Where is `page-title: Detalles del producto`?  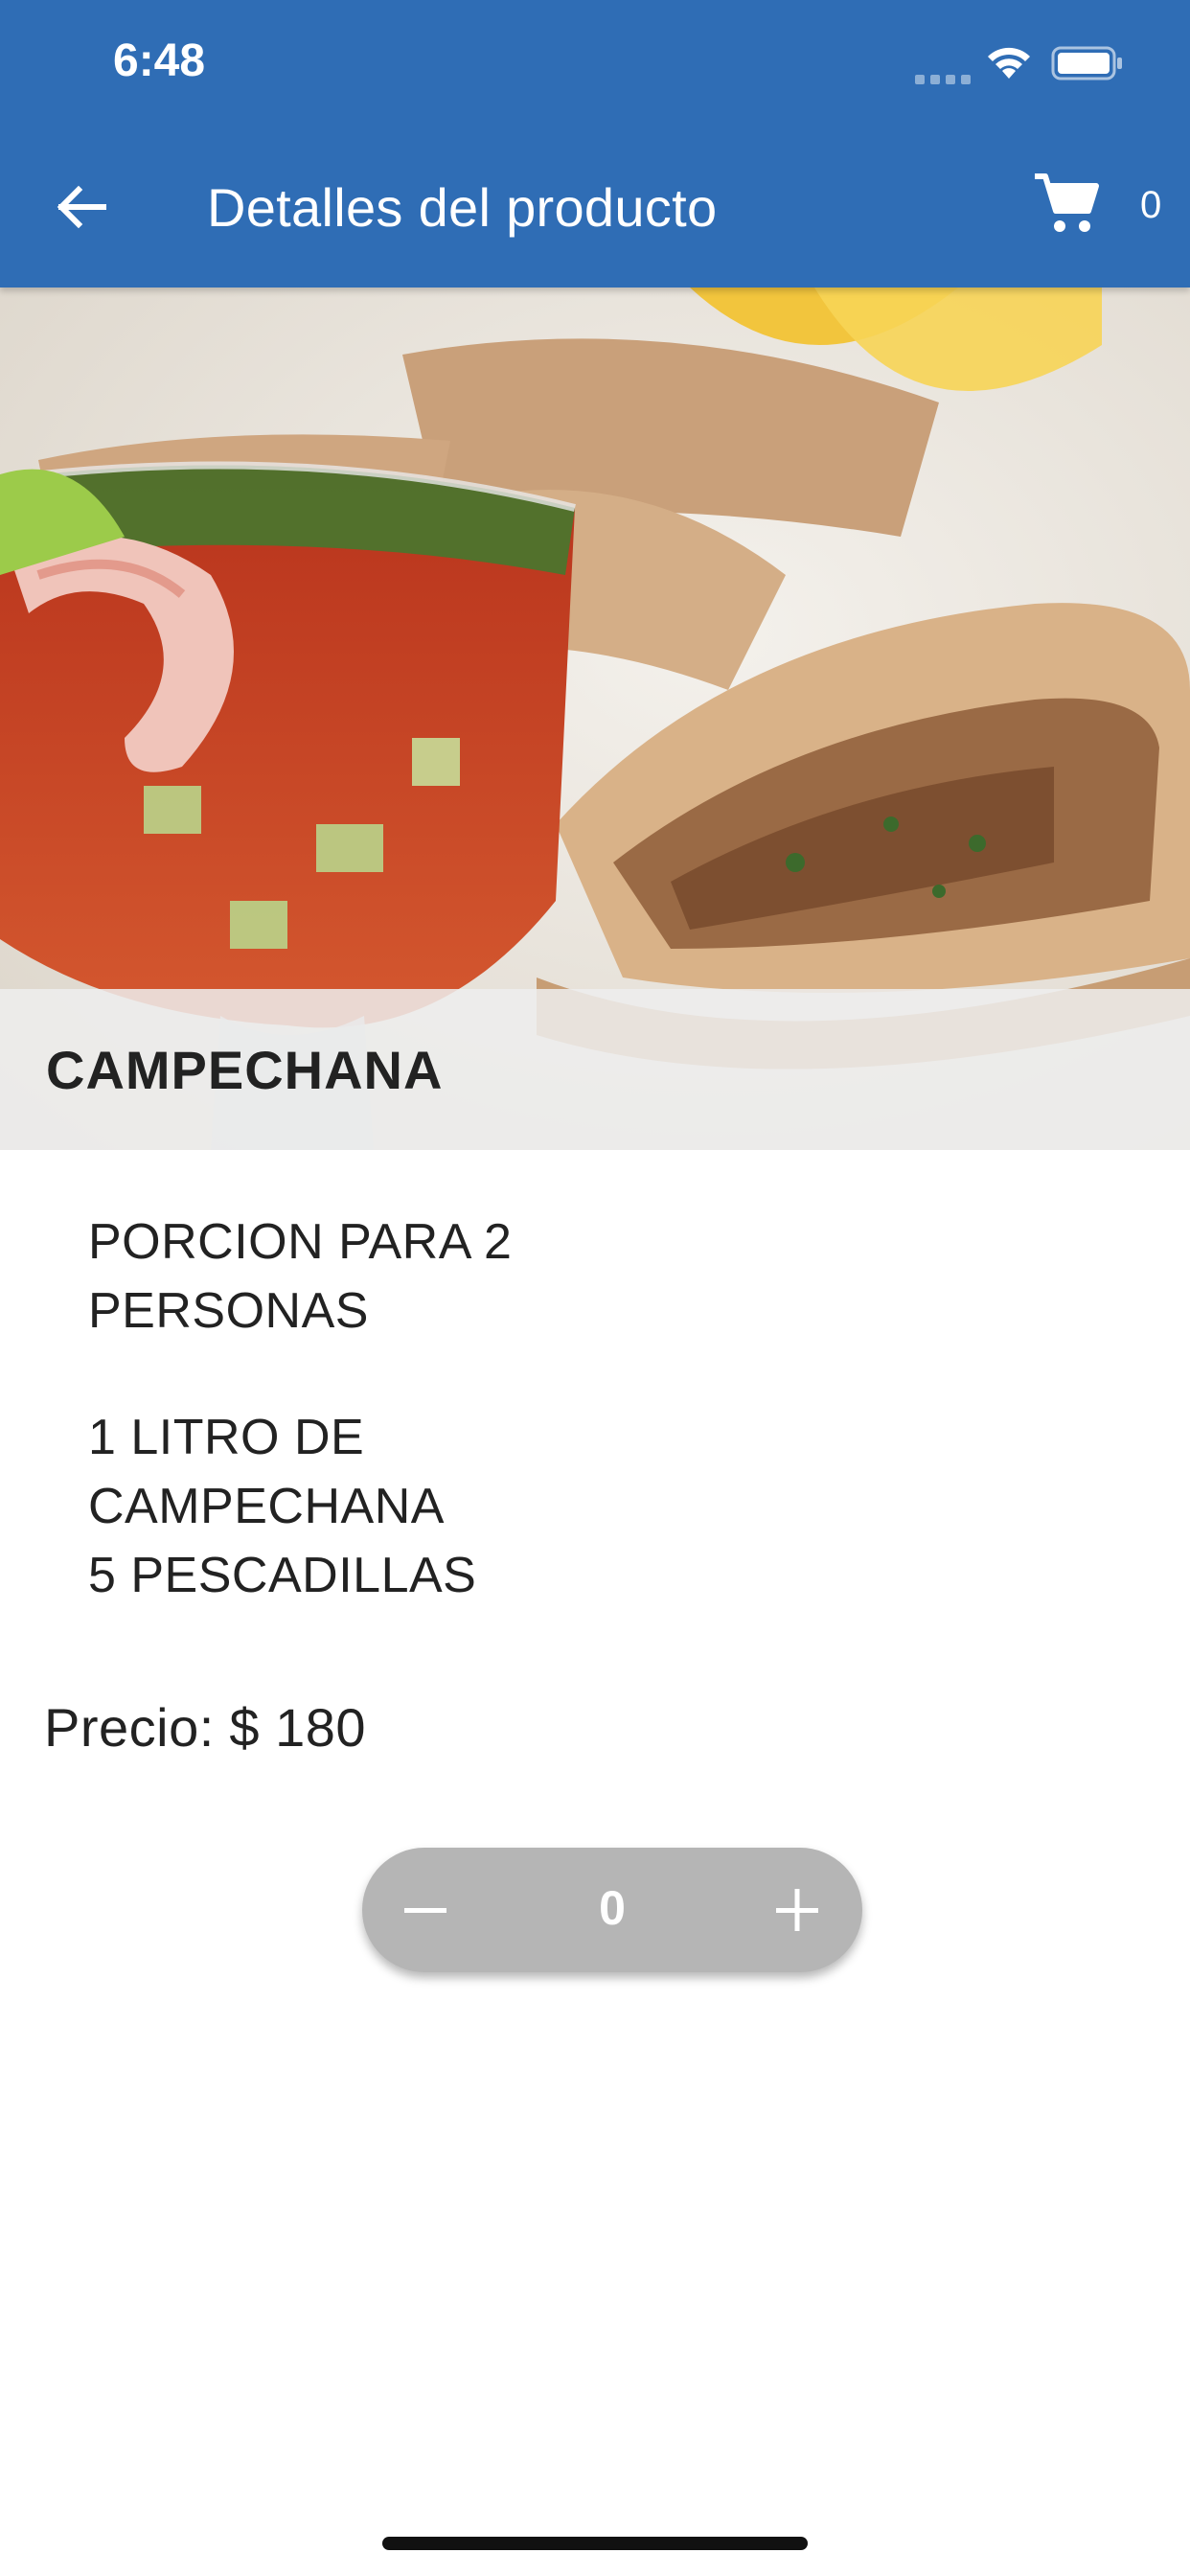 page-title: Detalles del producto is located at coordinates (463, 207).